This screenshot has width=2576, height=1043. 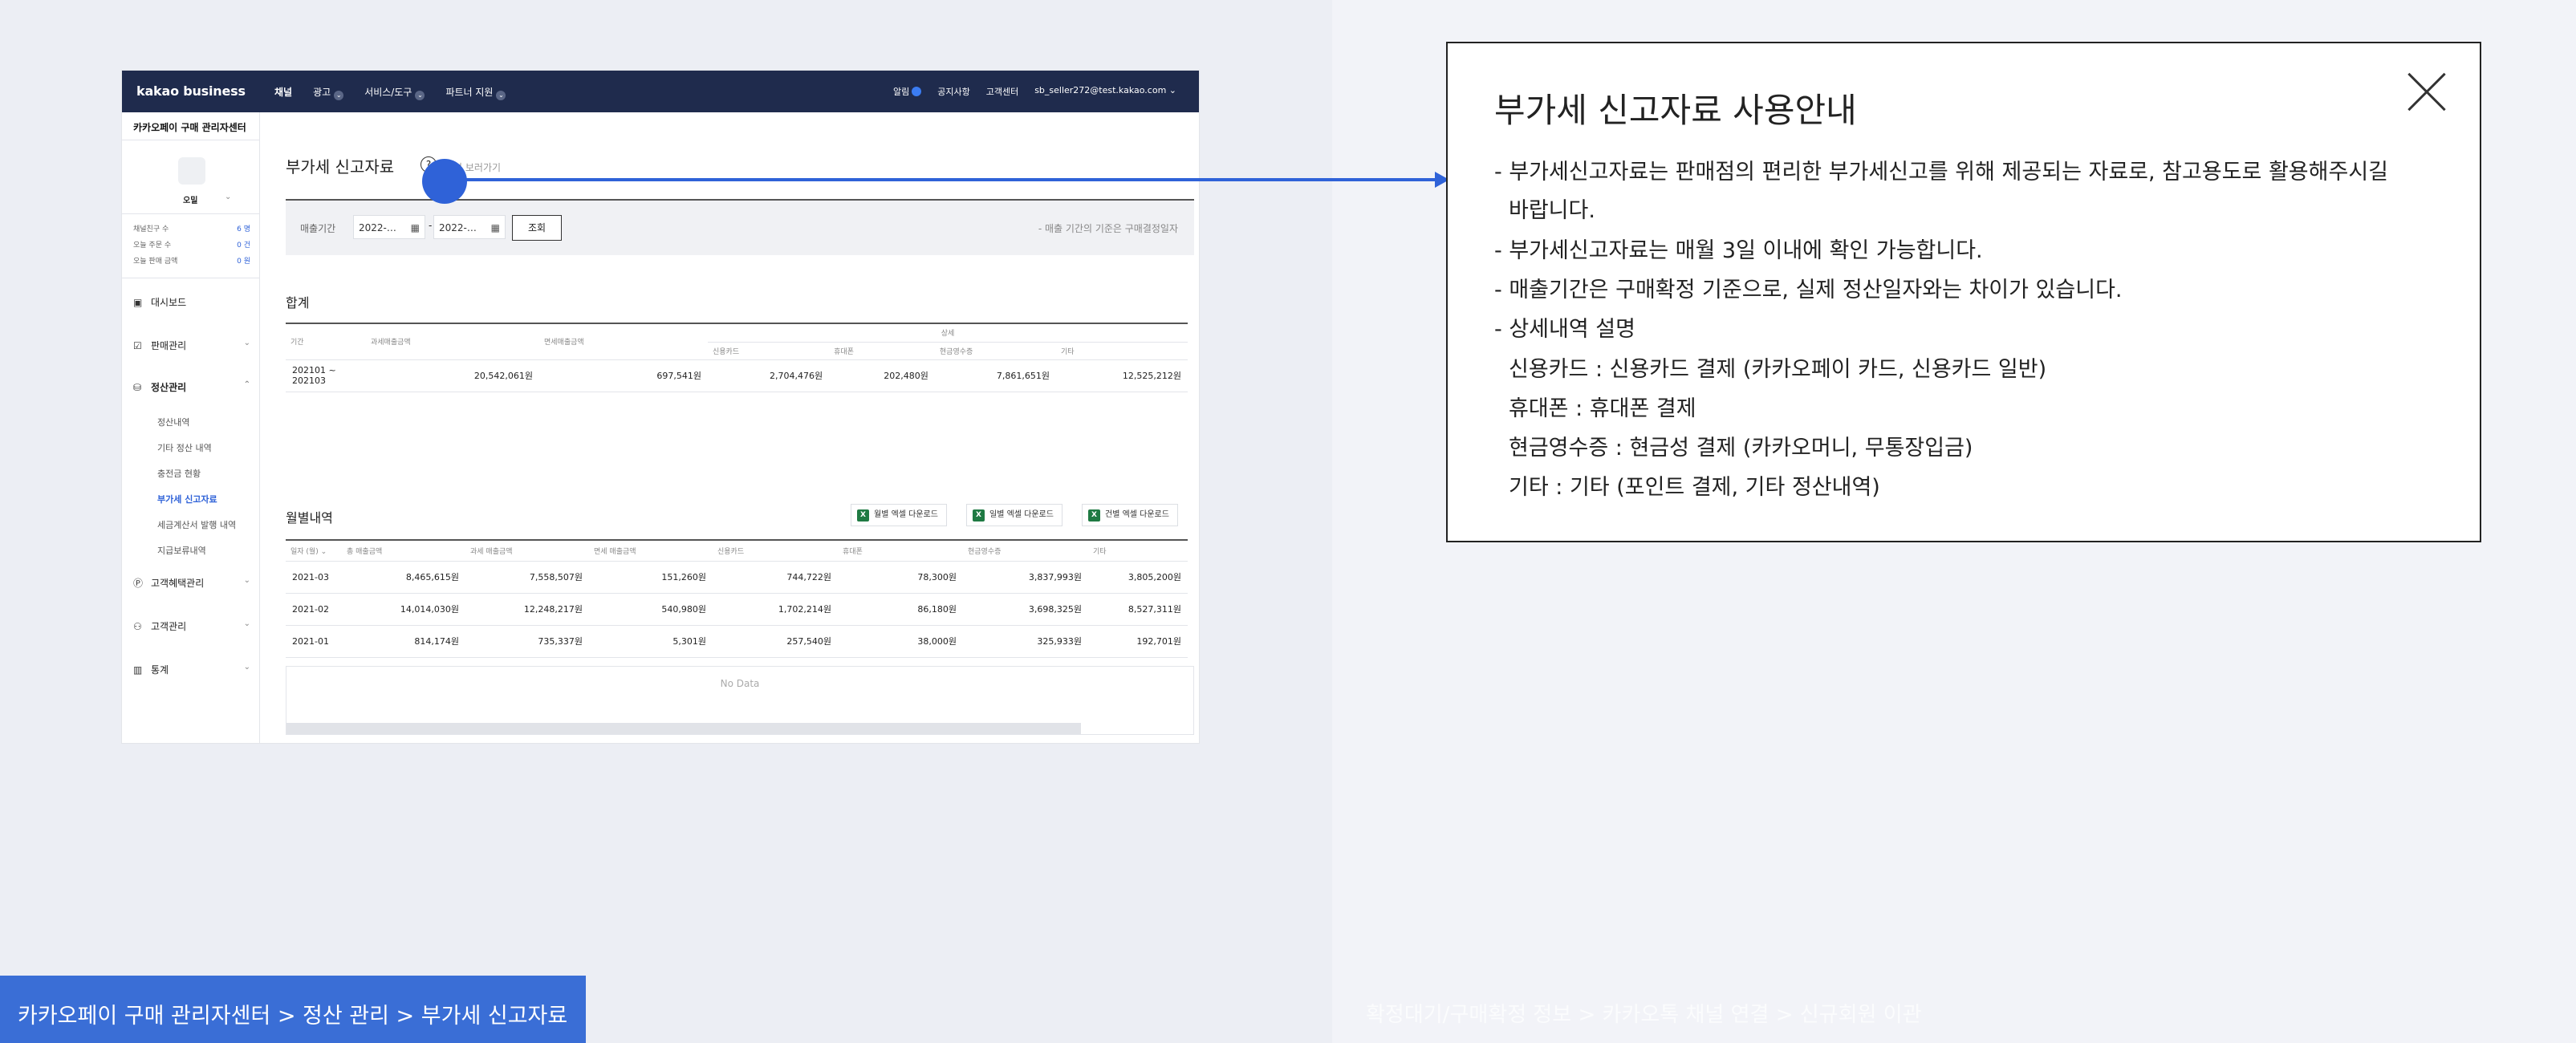 What do you see at coordinates (776, 641) in the screenshot?
I see `table-cell: 257,540원` at bounding box center [776, 641].